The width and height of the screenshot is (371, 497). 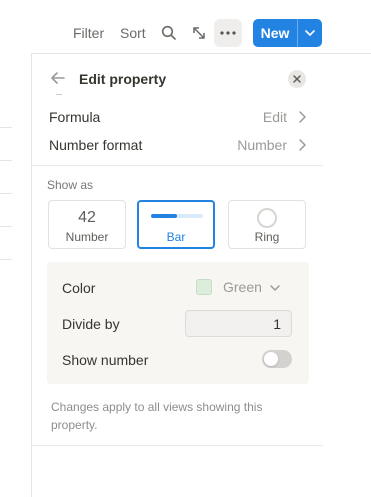 What do you see at coordinates (169, 33) in the screenshot?
I see `search-icon` at bounding box center [169, 33].